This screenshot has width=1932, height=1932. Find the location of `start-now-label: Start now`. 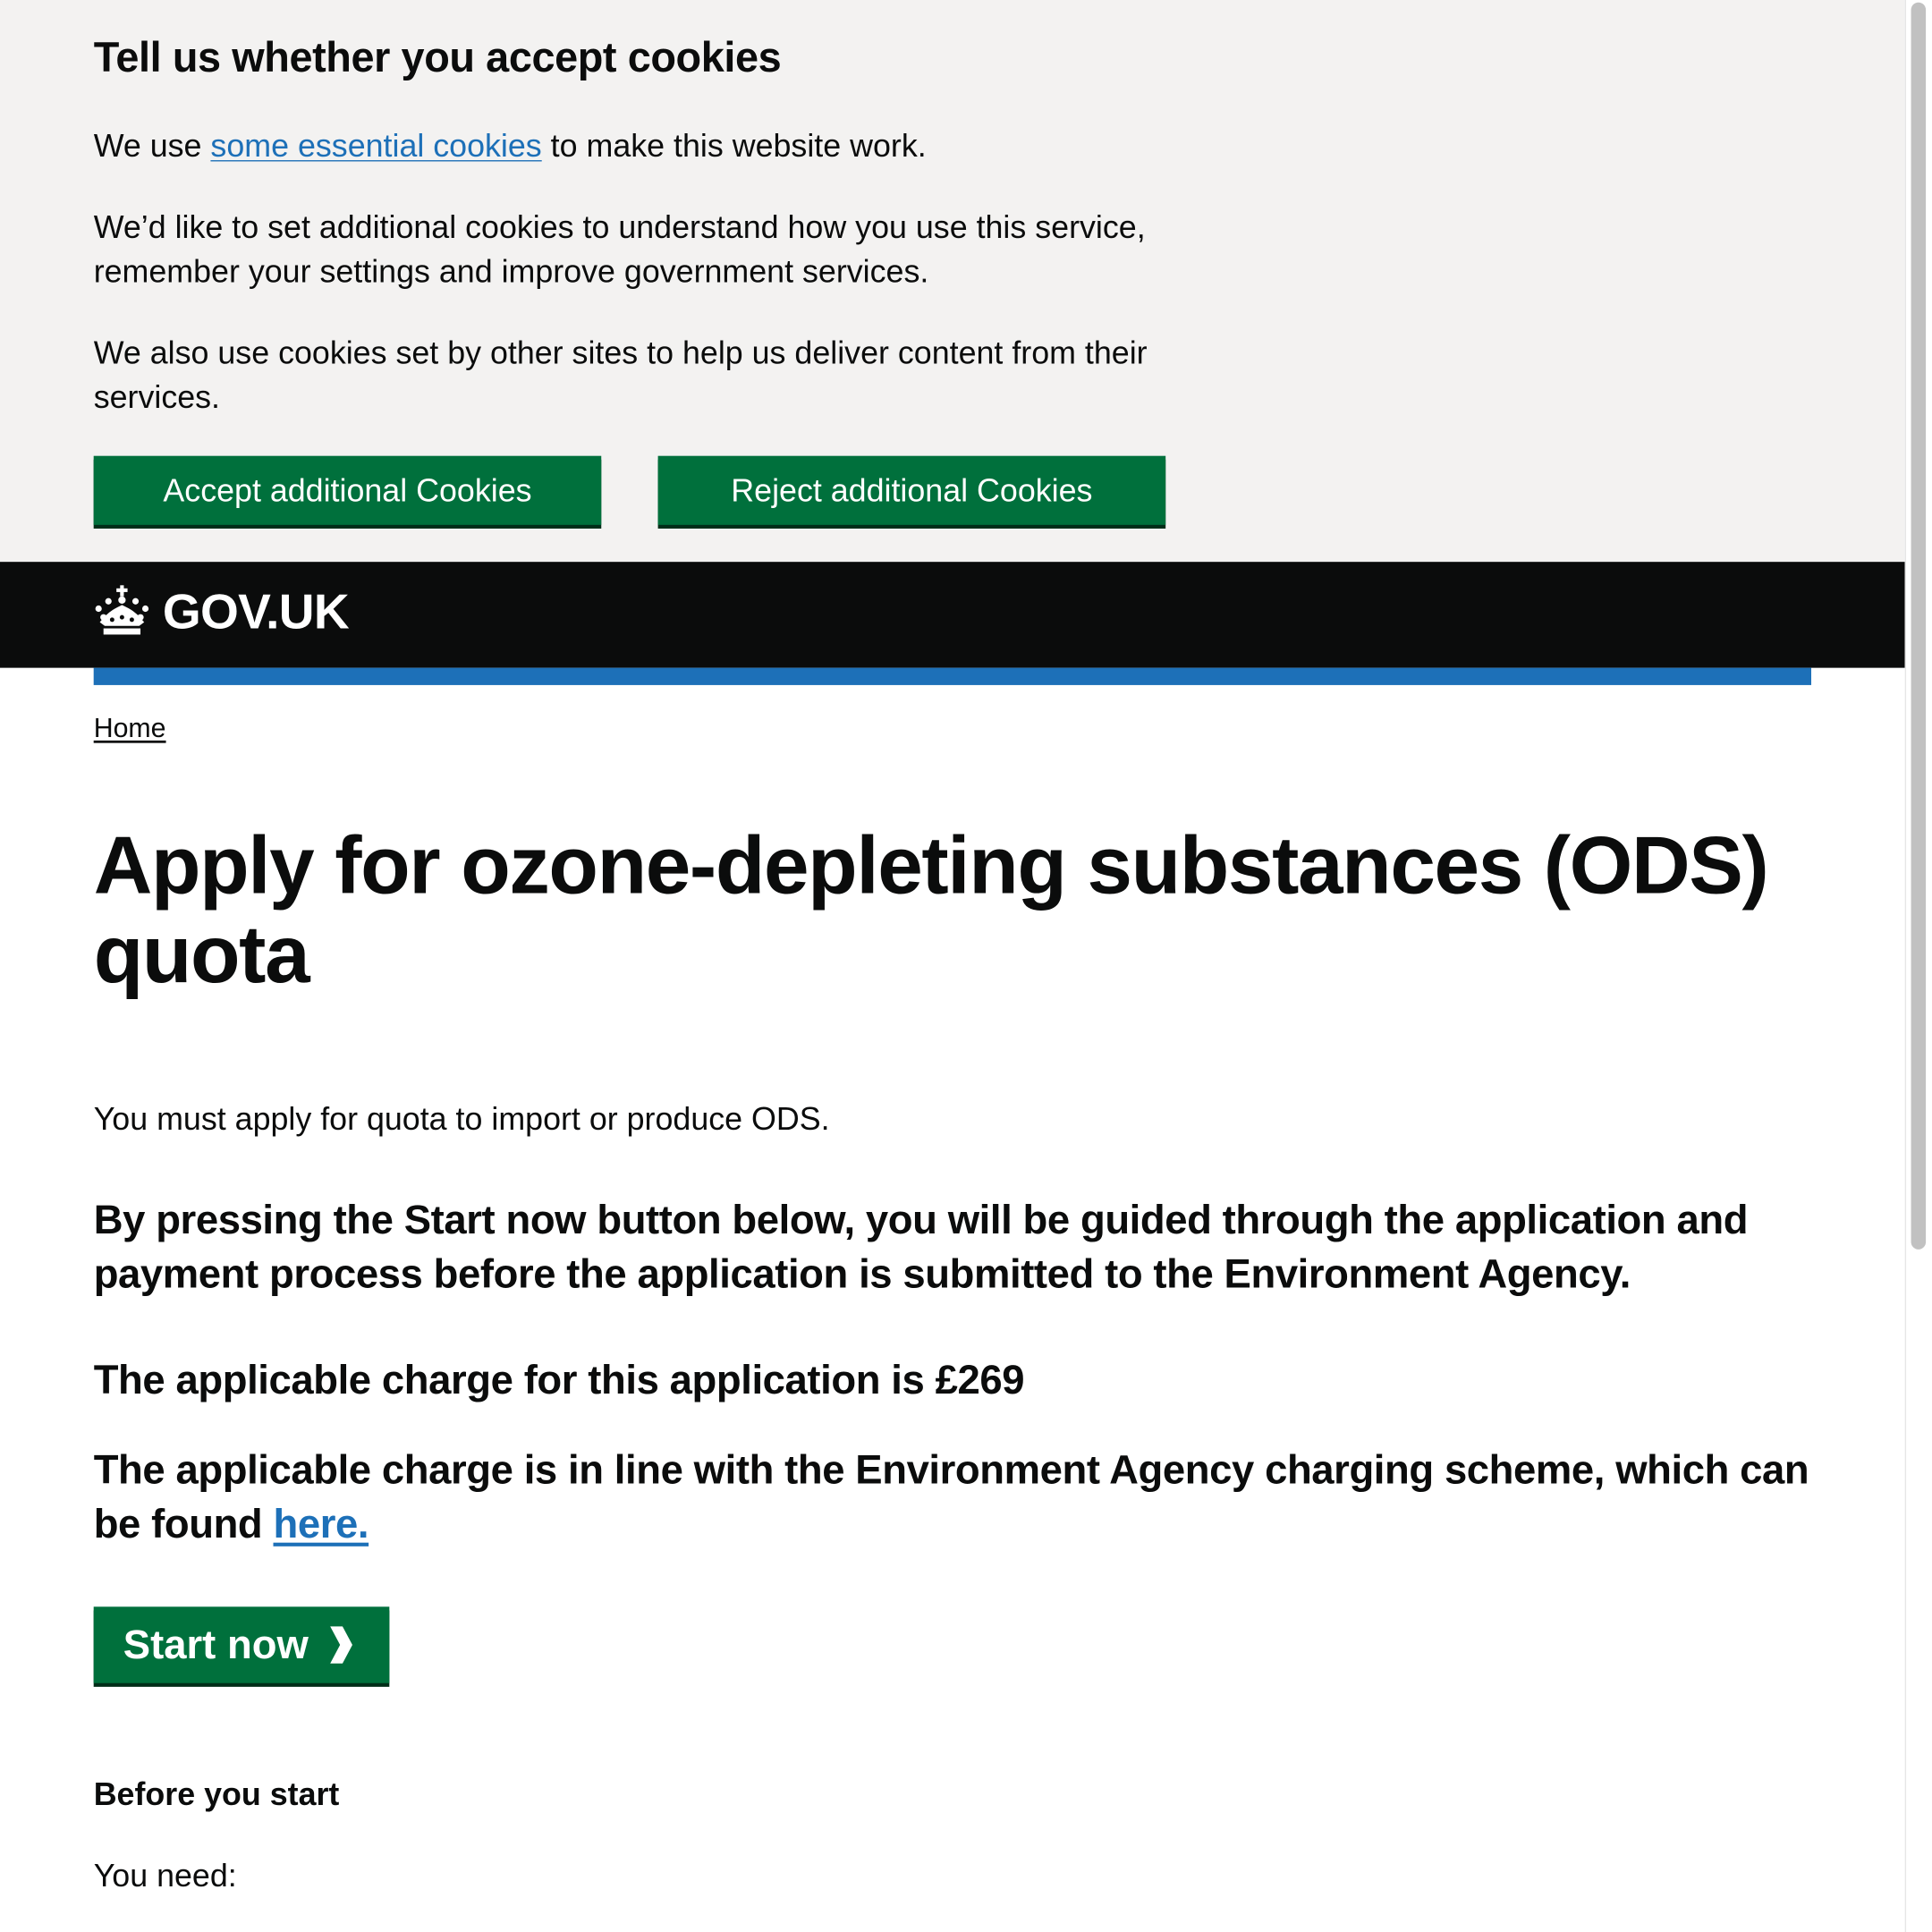

start-now-label: Start now is located at coordinates (216, 1644).